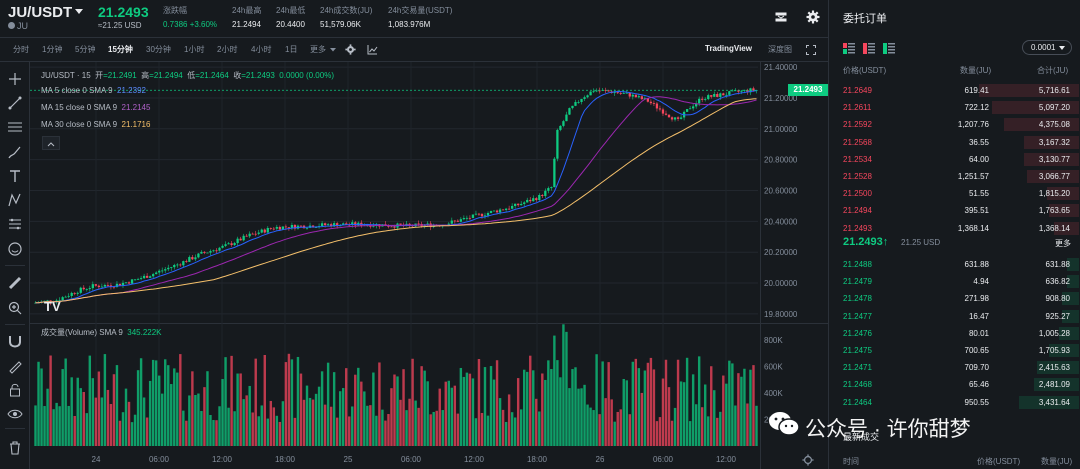 The image size is (1080, 469). Describe the element at coordinates (954, 316) in the screenshot. I see `bid-row: 21.2477 16.47 925.27` at that location.